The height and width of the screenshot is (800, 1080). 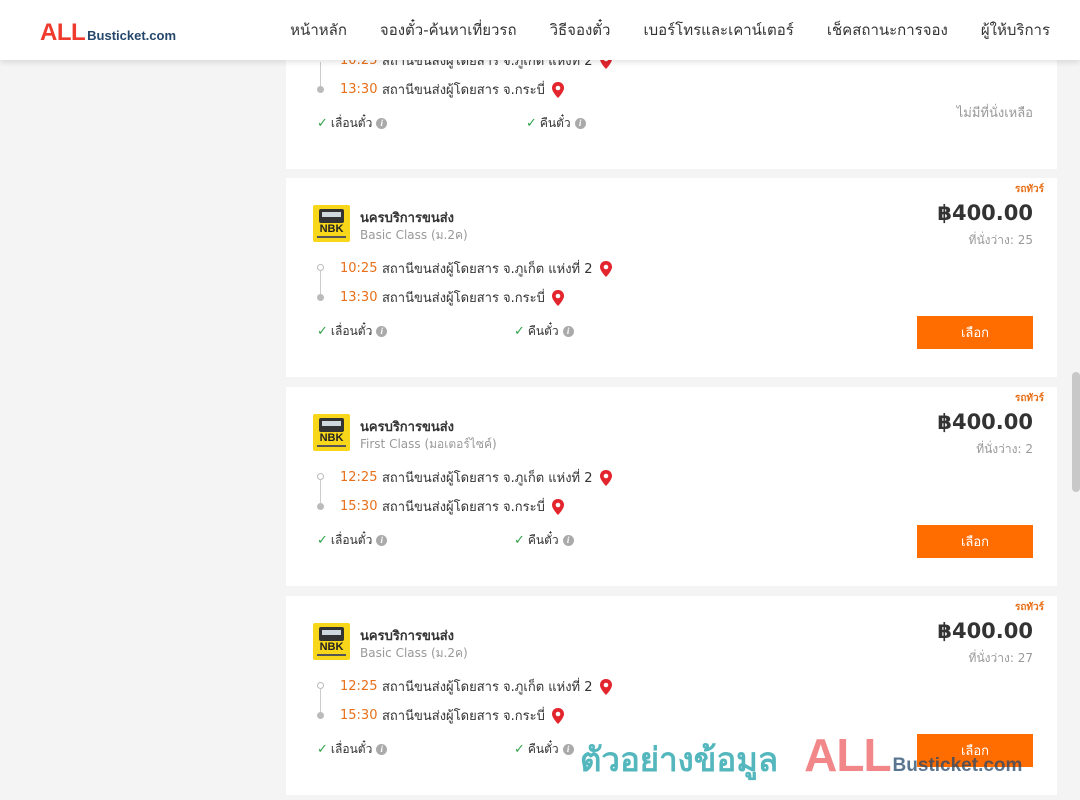 What do you see at coordinates (801, 757) in the screenshot?
I see `sample-data-watermark: ตัวอย่างข้อมูล ALL Busticket.com` at bounding box center [801, 757].